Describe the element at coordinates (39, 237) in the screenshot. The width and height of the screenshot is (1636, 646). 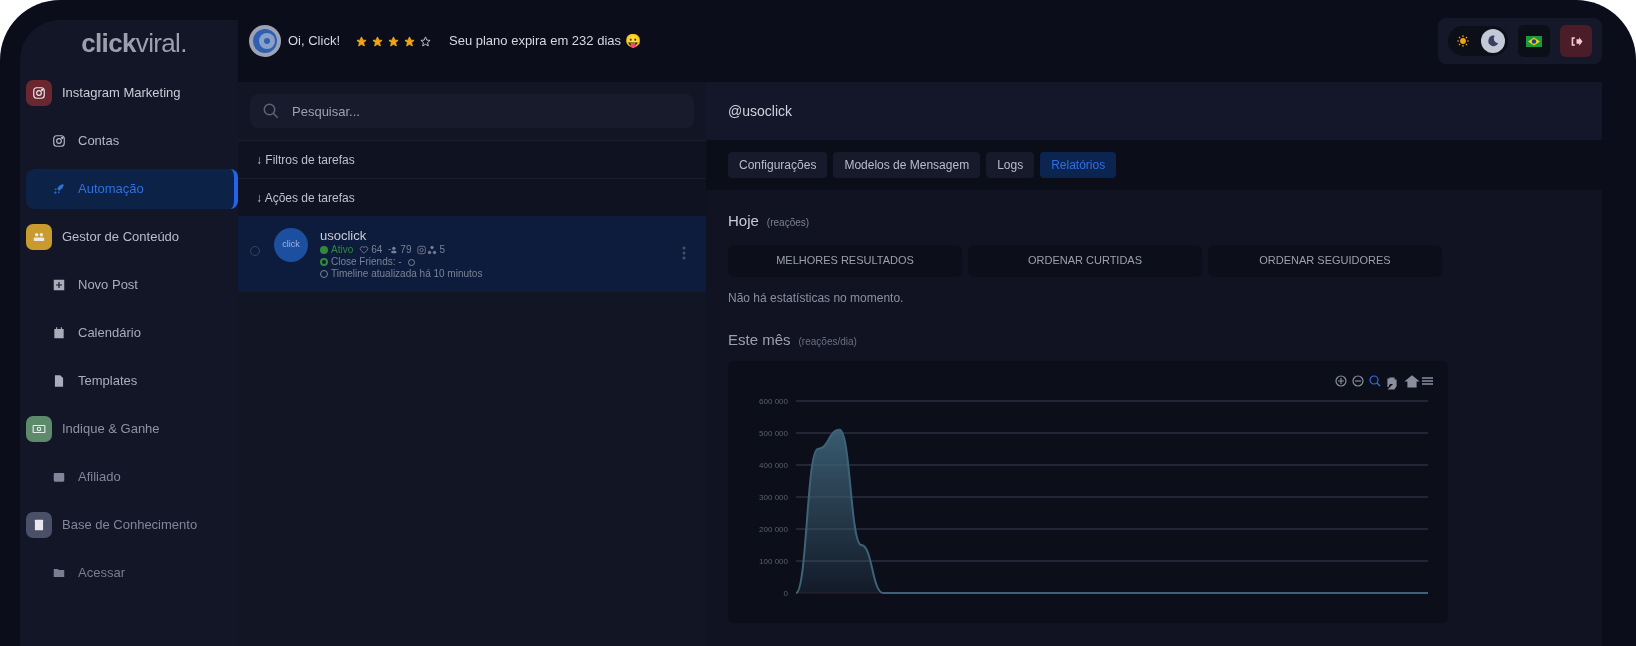
I see `people-icon` at that location.